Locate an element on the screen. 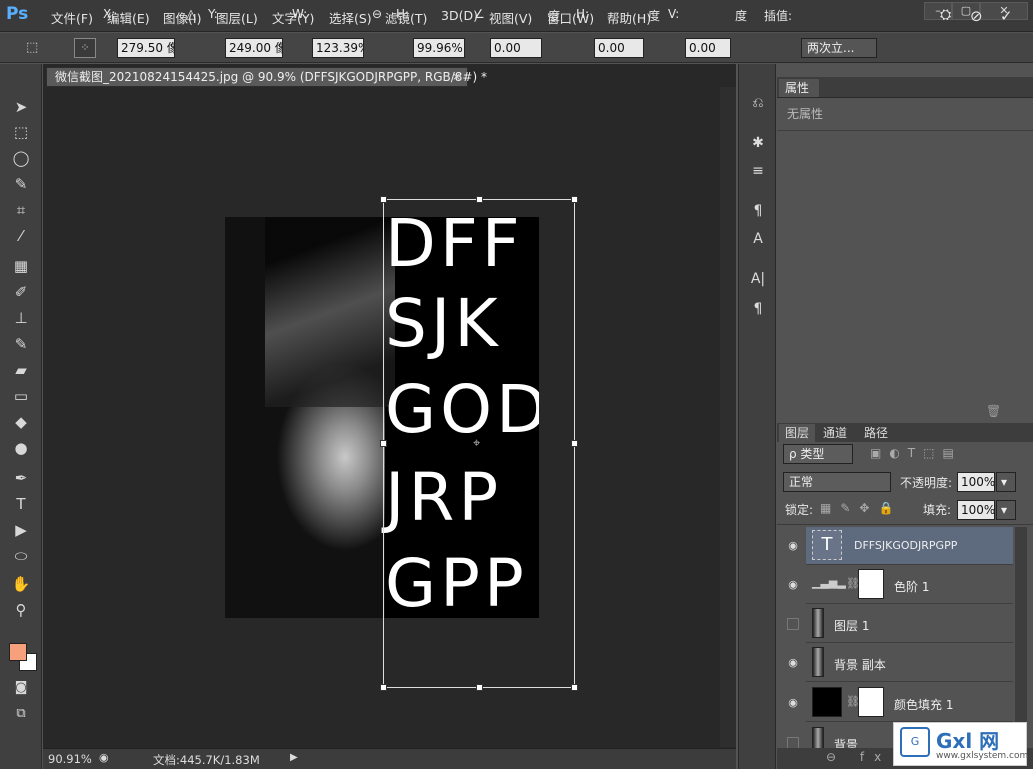 The image size is (1033, 769). path-select-icon: ▶ is located at coordinates (21, 530).